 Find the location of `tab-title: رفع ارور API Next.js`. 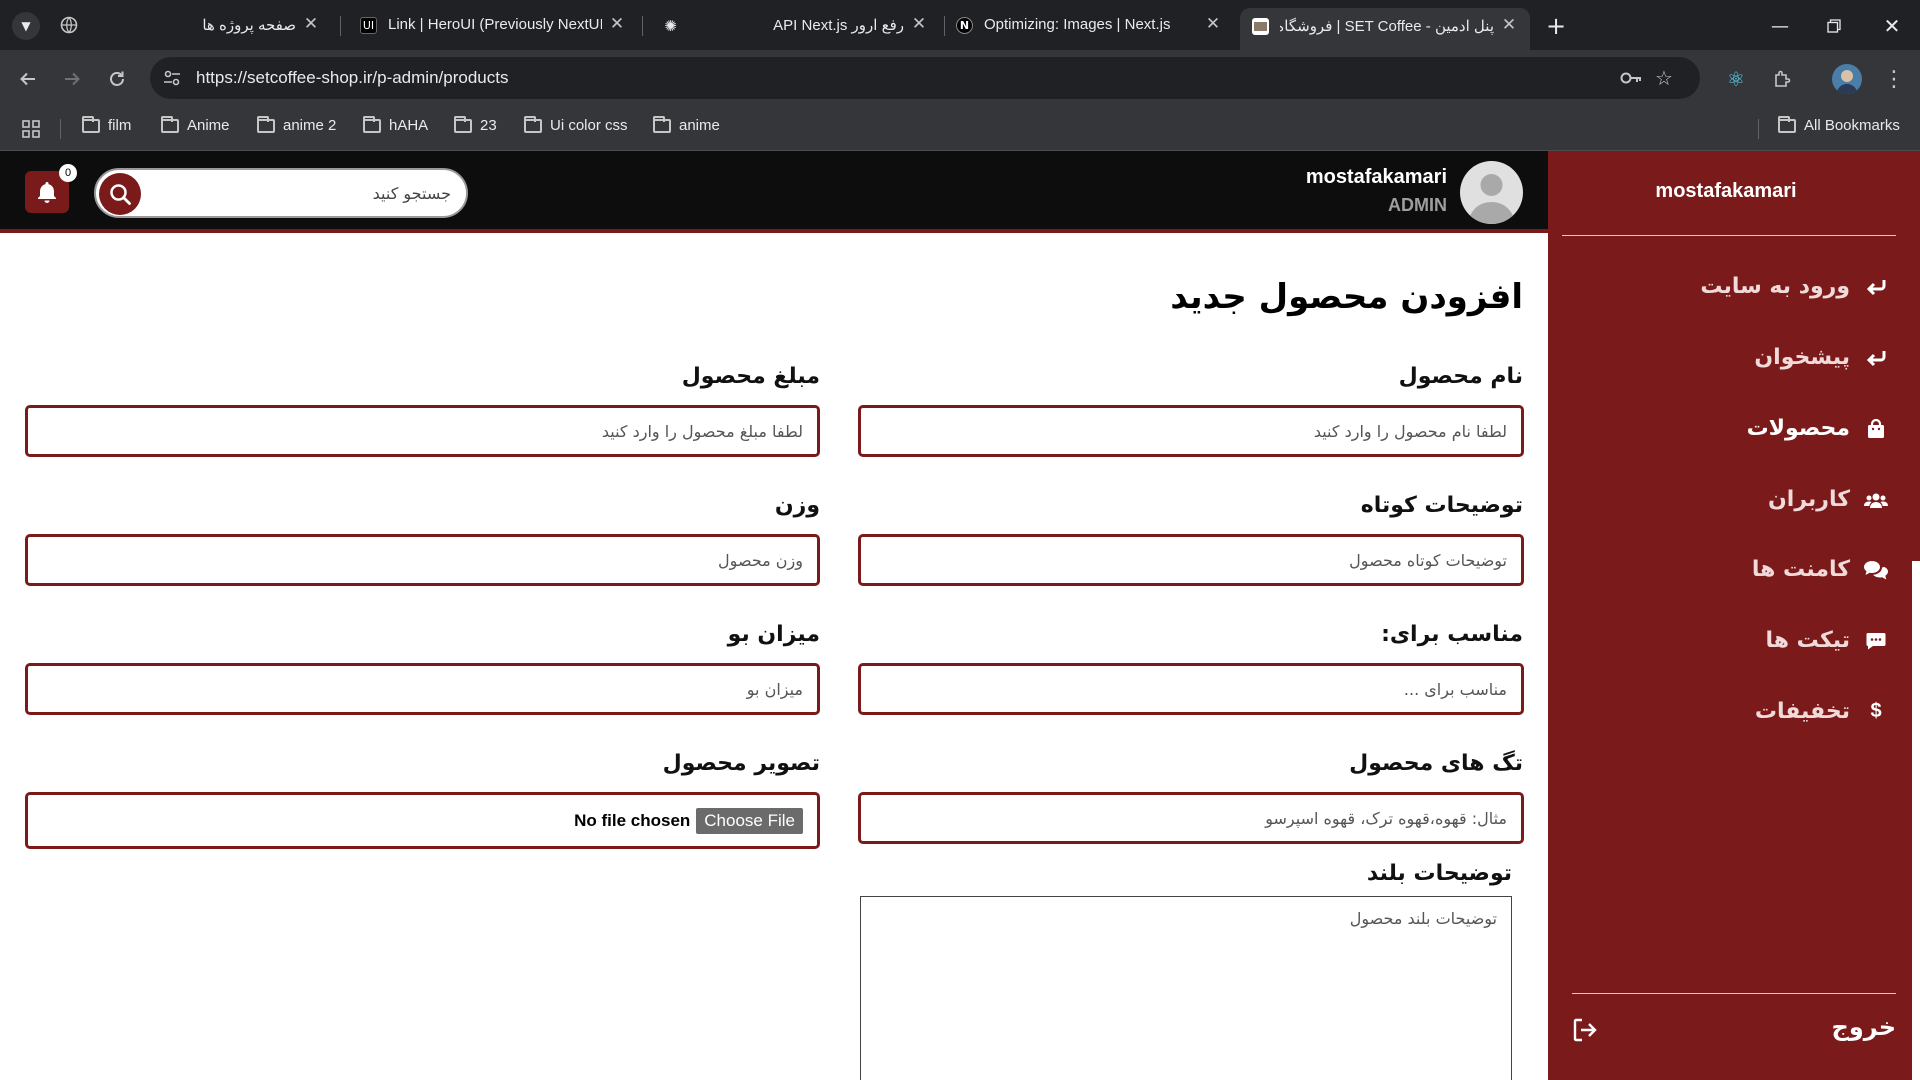

tab-title: رفع ارور API Next.js is located at coordinates (838, 25).